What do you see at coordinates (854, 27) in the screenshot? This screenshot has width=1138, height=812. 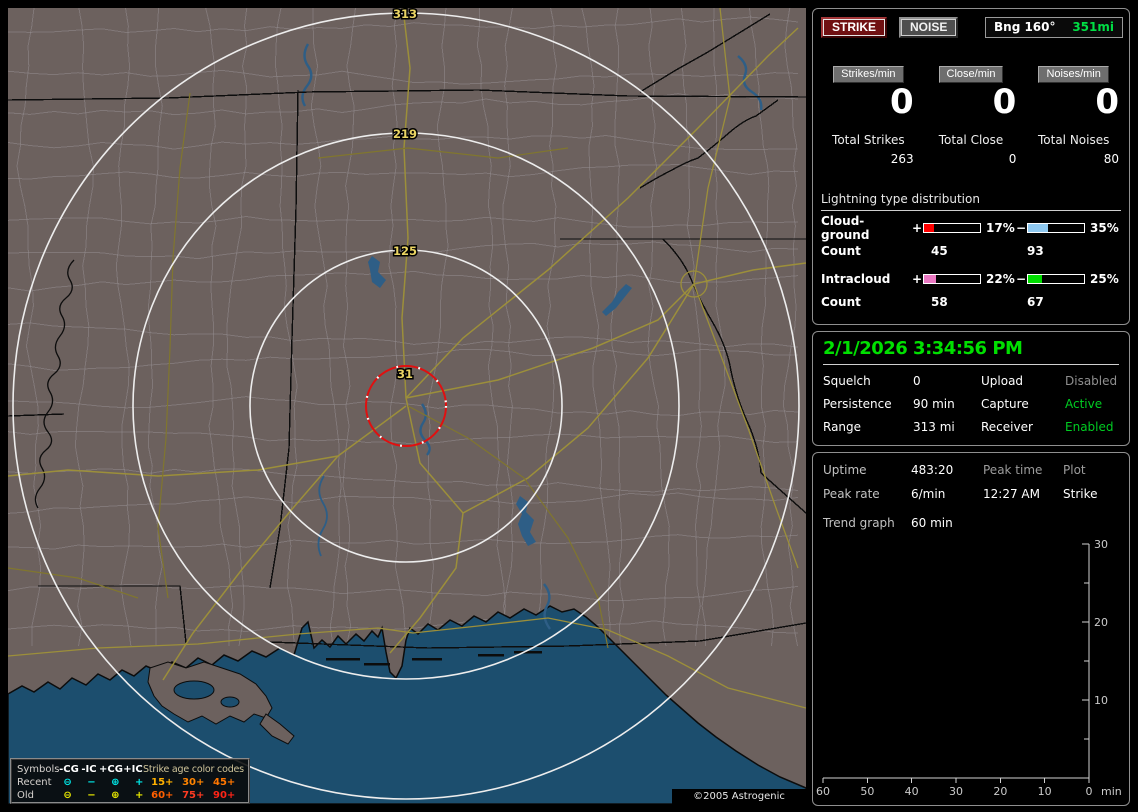 I see `strike-mode-button: STRIKE` at bounding box center [854, 27].